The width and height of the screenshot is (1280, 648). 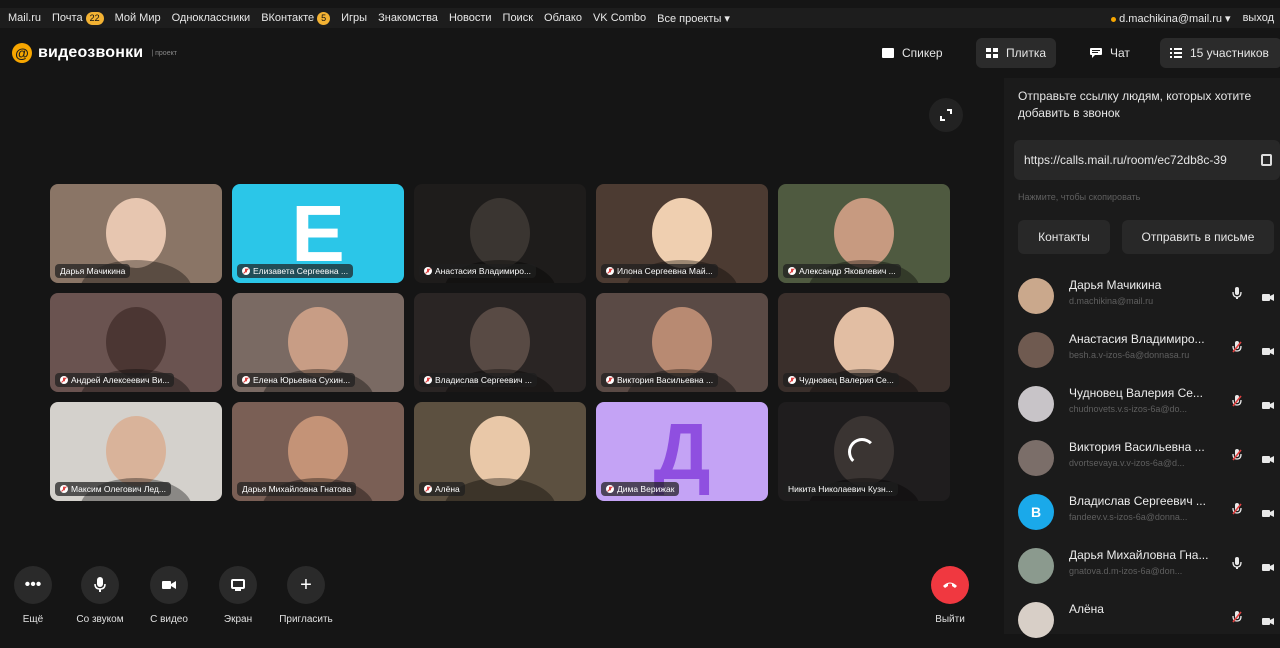 I want to click on screen-share-button: Экран, so click(x=238, y=595).